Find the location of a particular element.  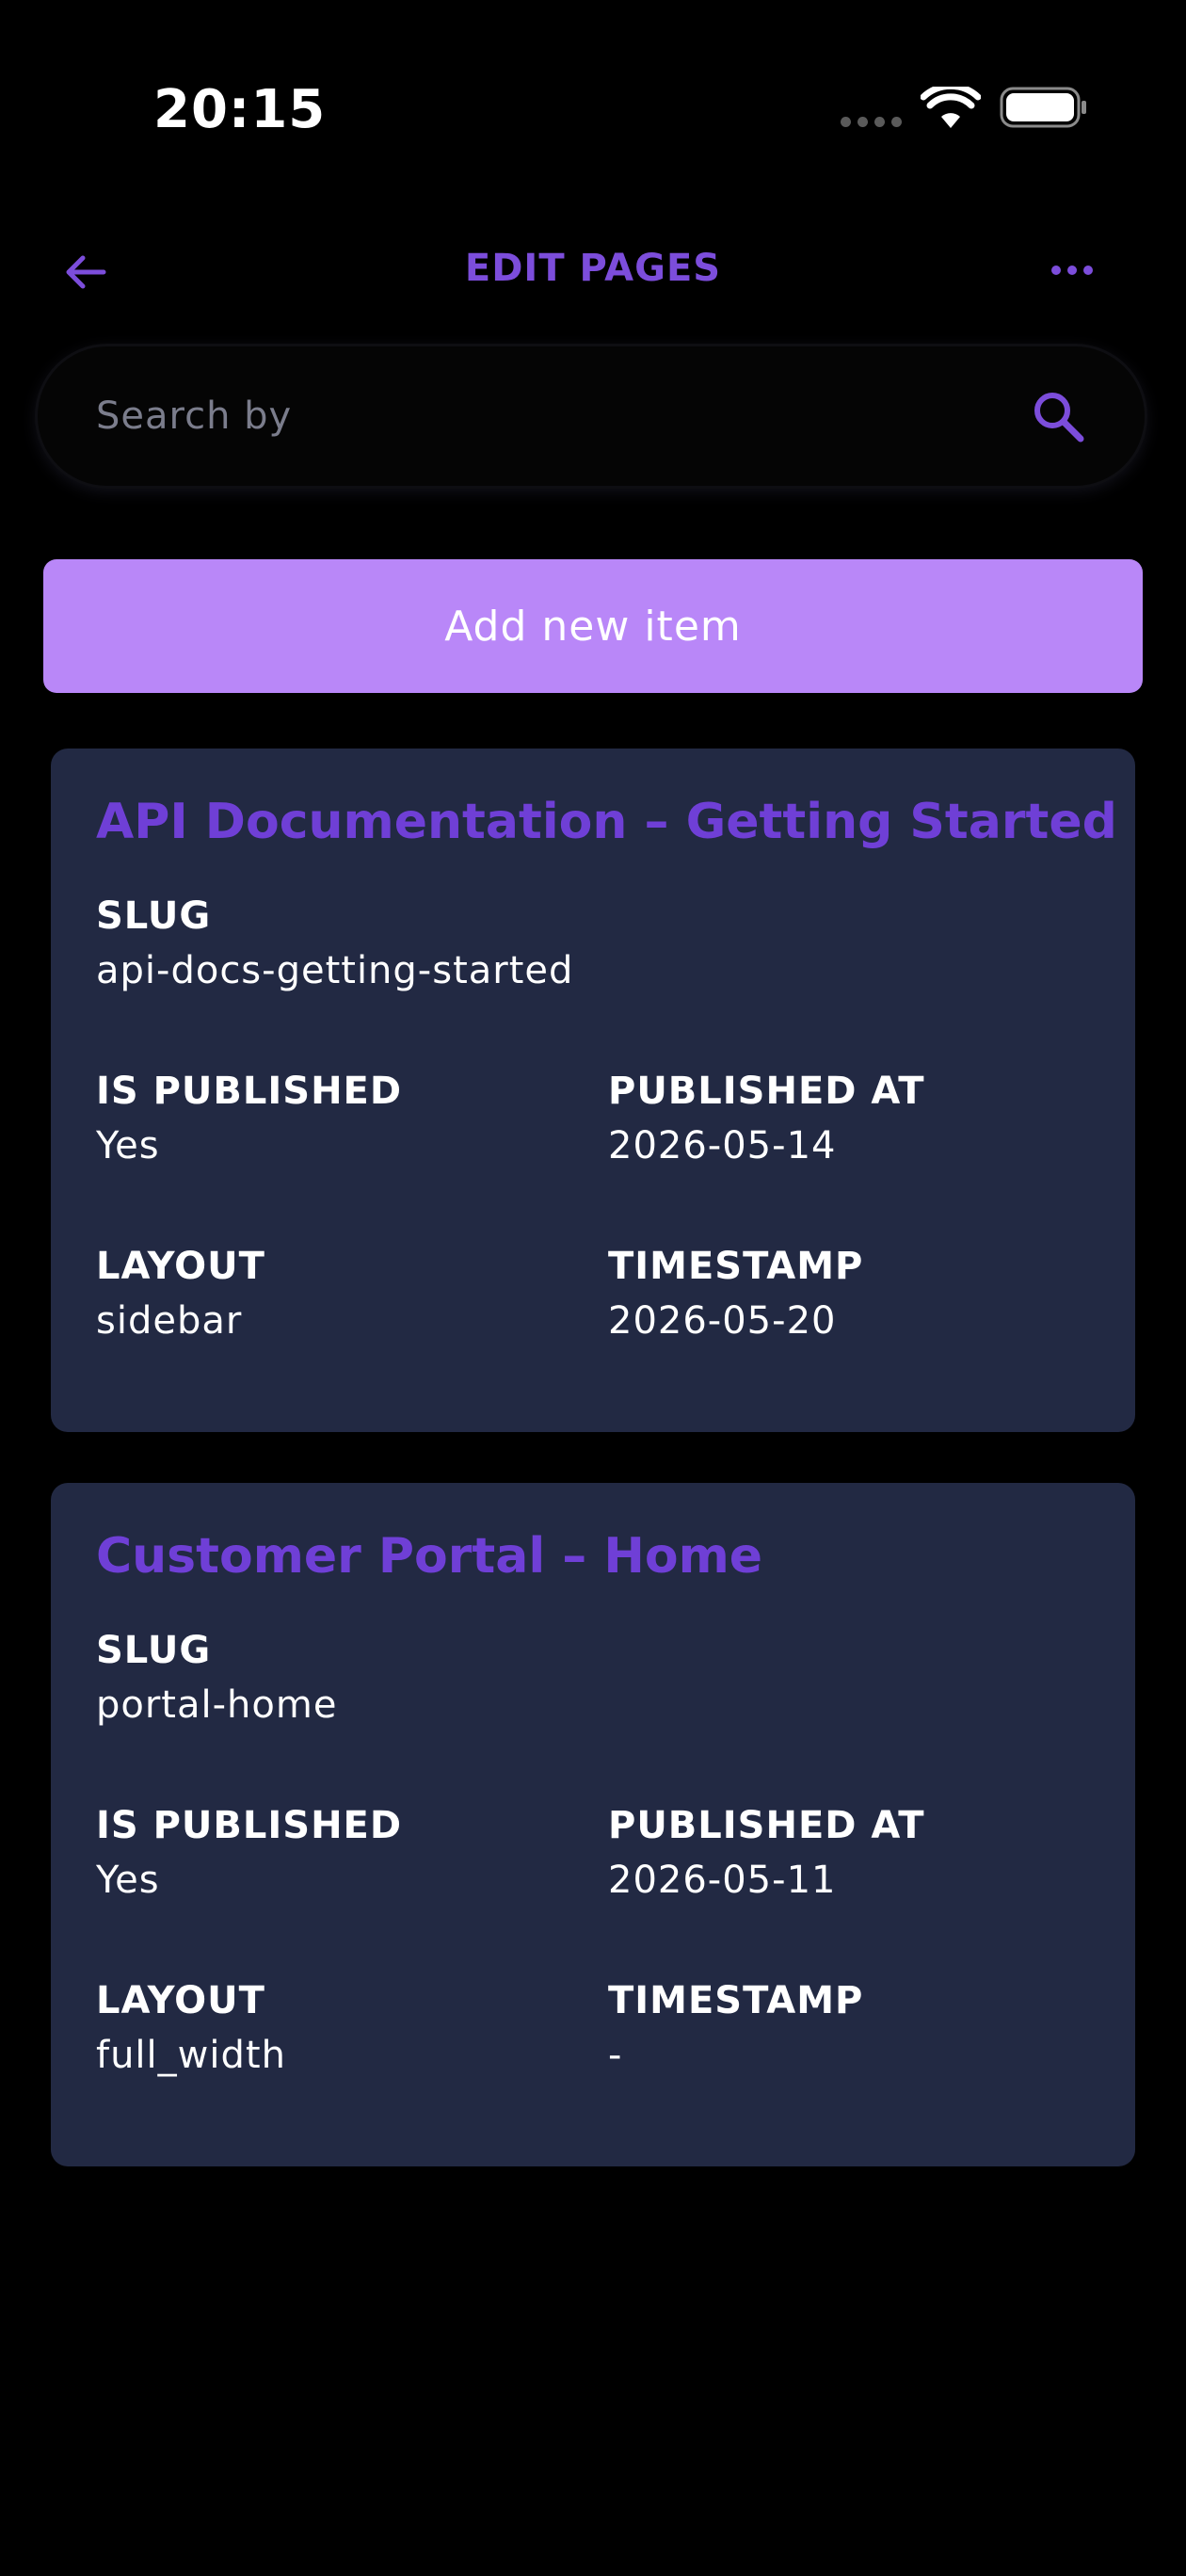

field-layout: LAYOUT full_width is located at coordinates (191, 2028).